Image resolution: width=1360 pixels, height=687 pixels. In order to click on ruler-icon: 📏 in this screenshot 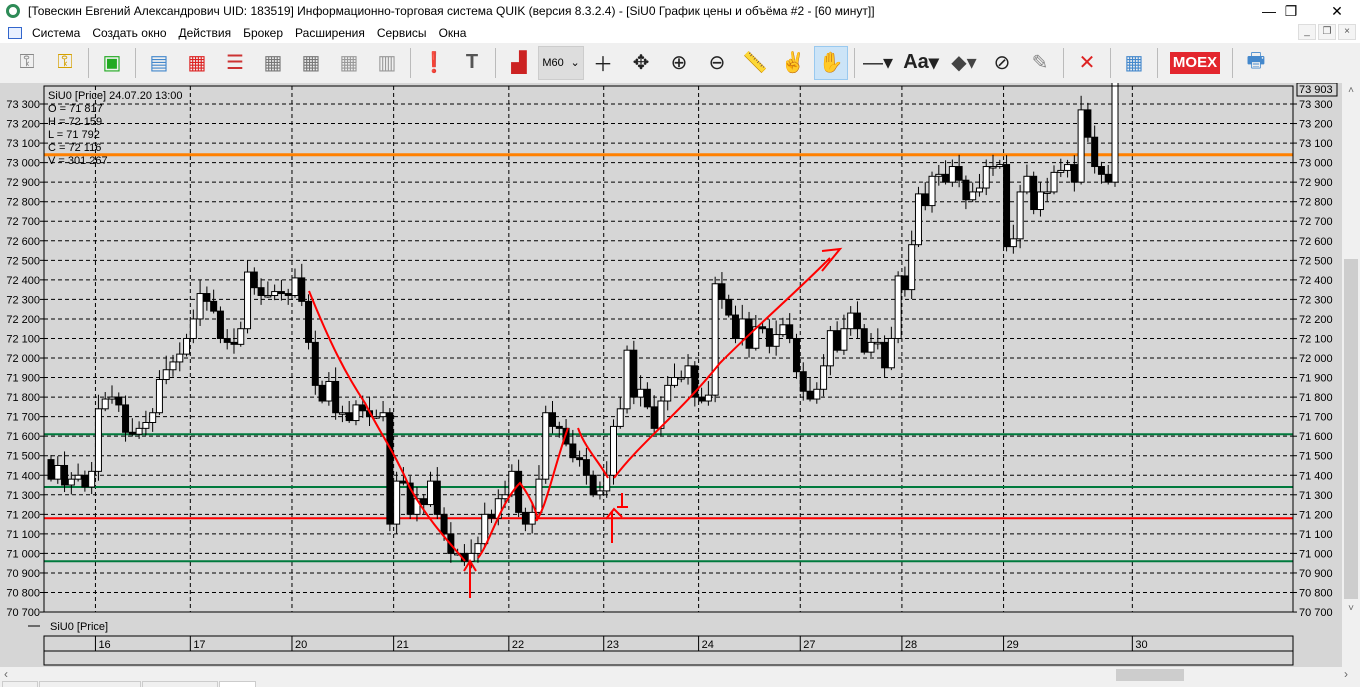, I will do `click(755, 63)`.